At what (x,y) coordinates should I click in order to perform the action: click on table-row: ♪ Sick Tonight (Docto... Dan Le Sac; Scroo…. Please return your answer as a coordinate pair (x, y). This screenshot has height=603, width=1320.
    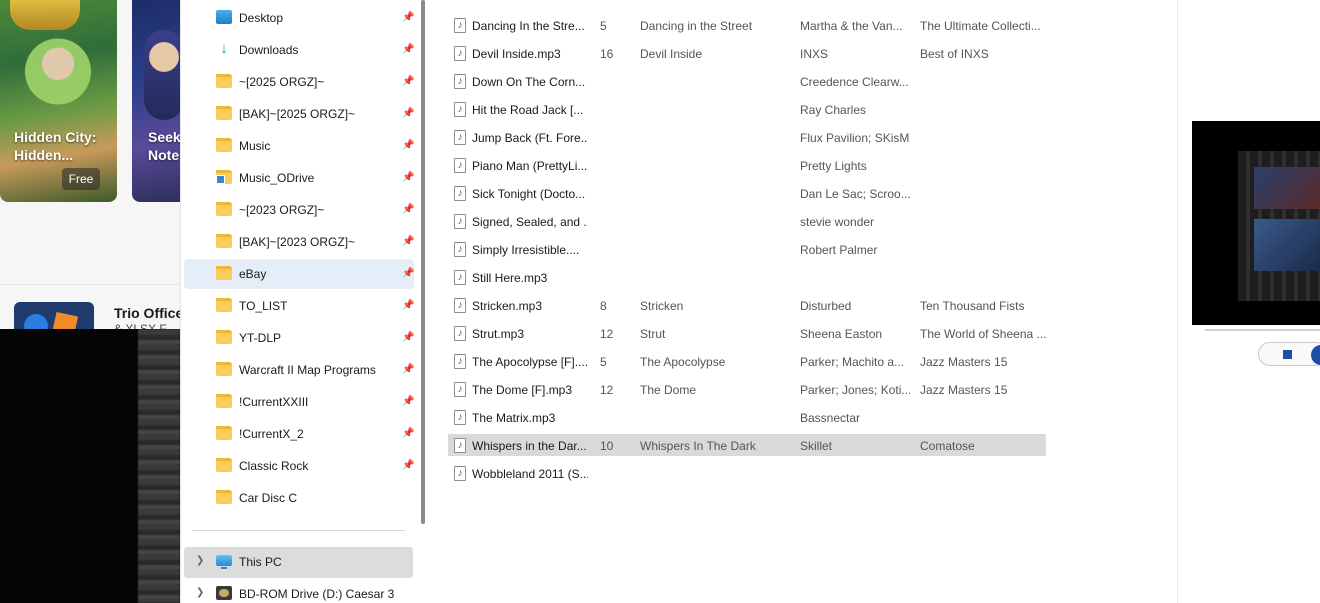
    Looking at the image, I should click on (747, 193).